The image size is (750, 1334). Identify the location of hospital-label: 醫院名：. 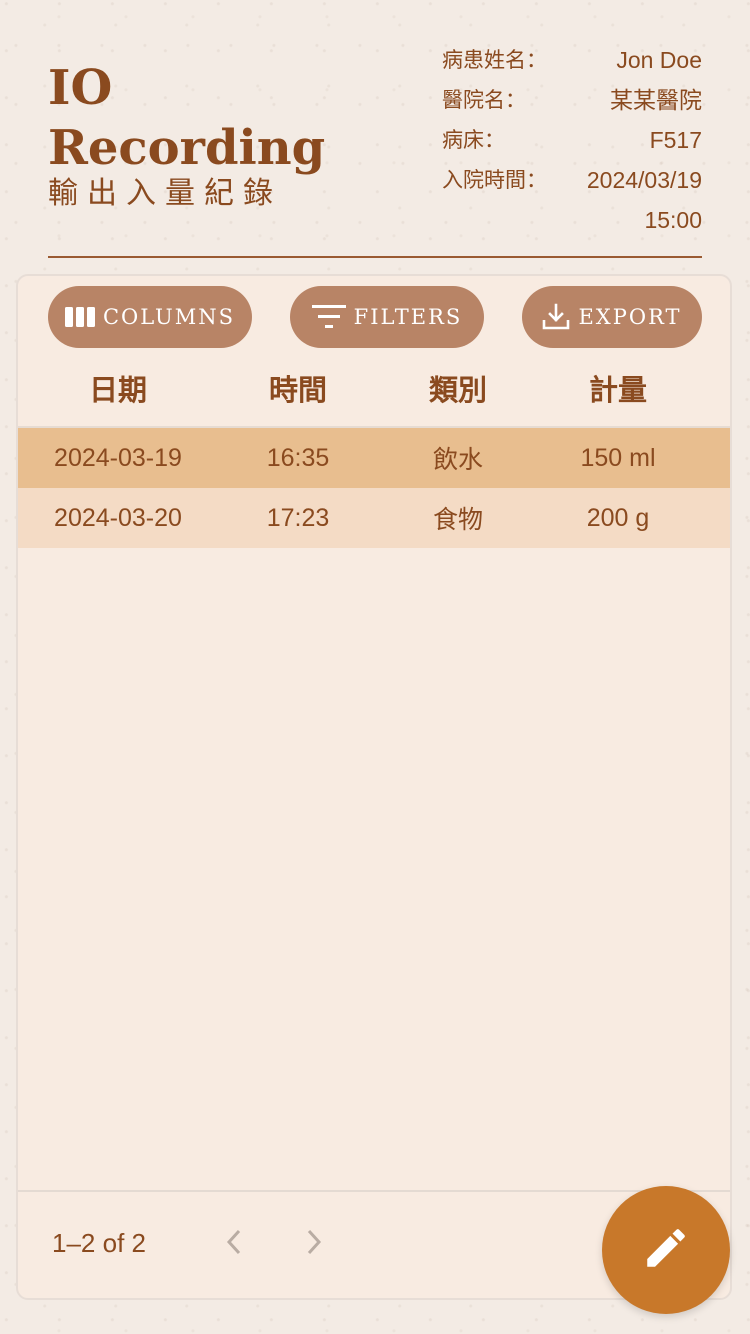
(484, 100).